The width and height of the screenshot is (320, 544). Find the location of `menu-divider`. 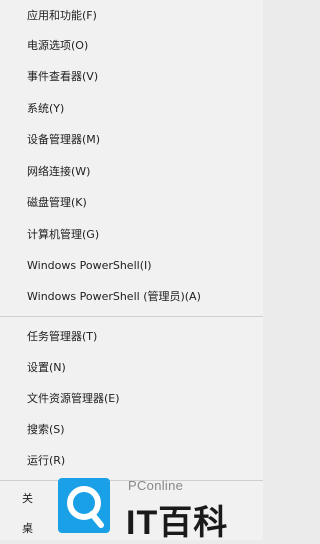

menu-divider is located at coordinates (131, 316).